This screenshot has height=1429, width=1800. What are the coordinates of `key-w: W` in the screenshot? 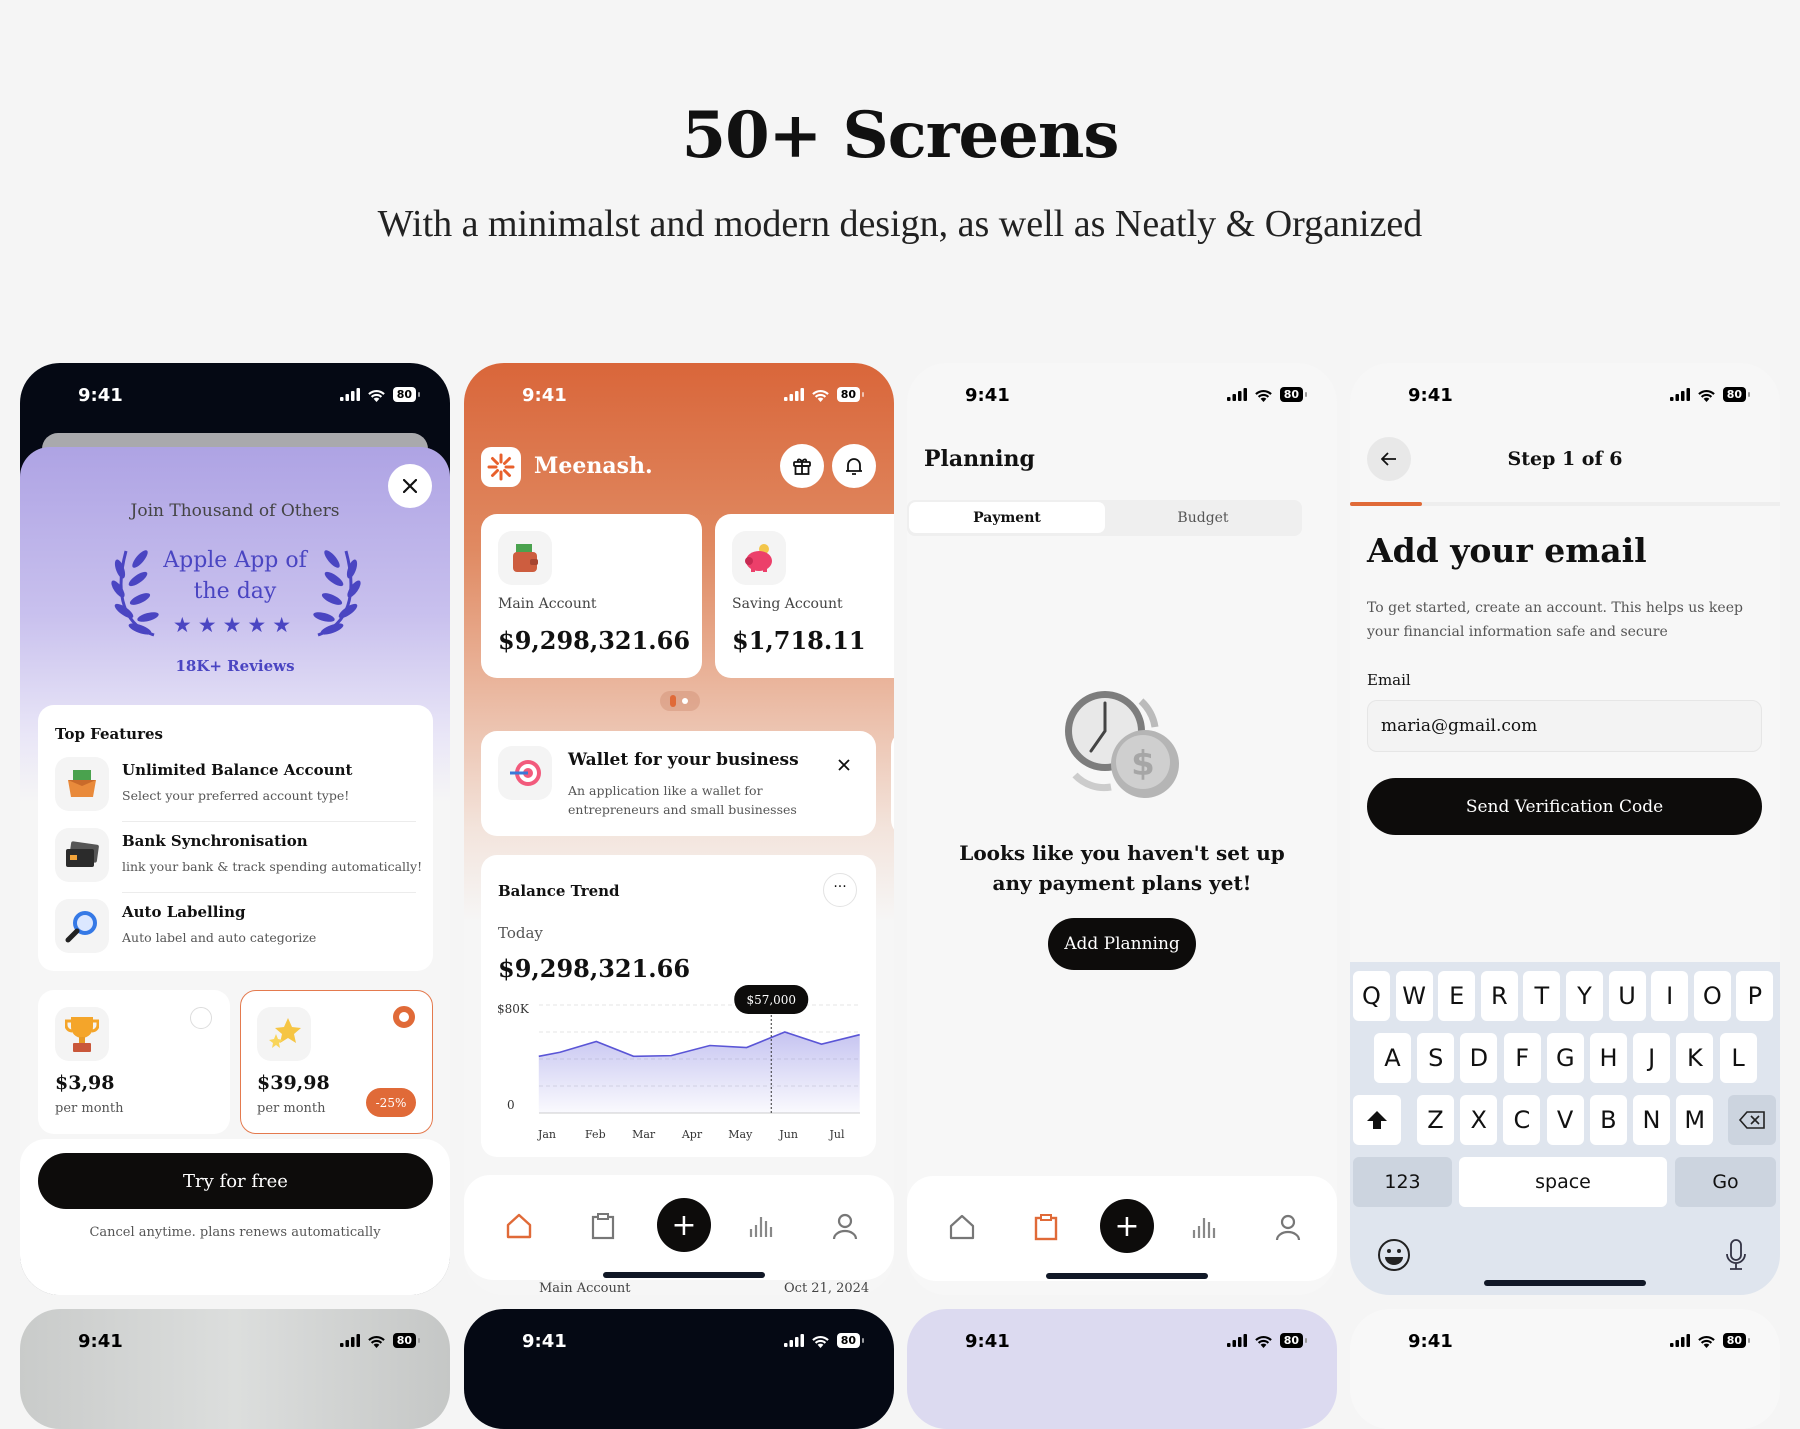 It's located at (1414, 996).